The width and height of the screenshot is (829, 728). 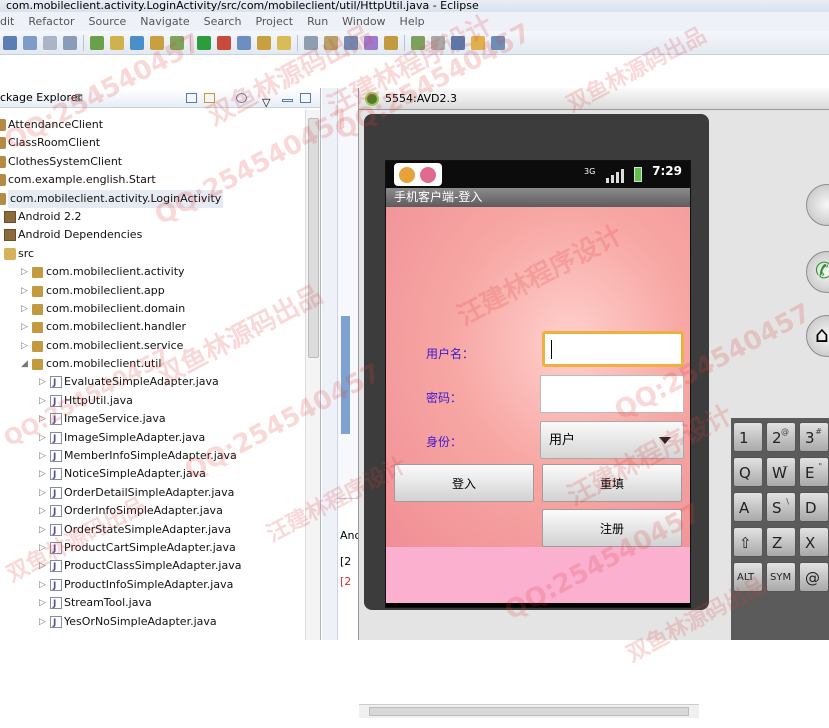 What do you see at coordinates (152, 180) in the screenshot?
I see `tree-item: com.example.english.Start` at bounding box center [152, 180].